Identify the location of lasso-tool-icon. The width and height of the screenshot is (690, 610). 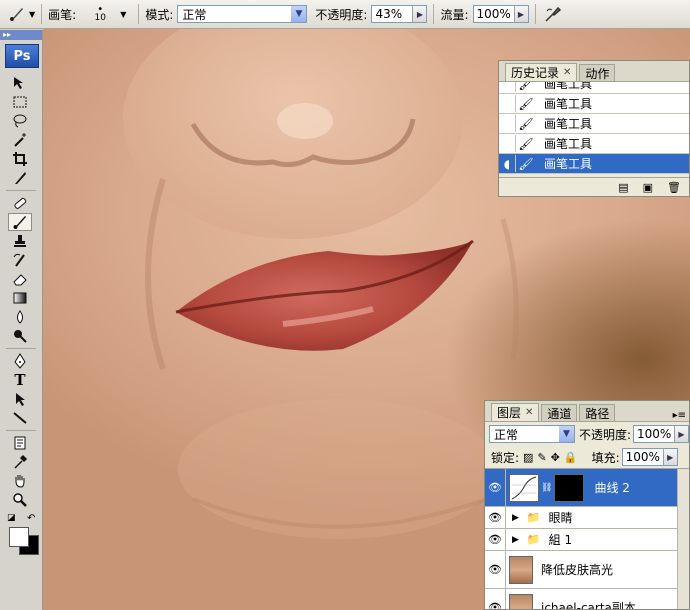
(20, 121).